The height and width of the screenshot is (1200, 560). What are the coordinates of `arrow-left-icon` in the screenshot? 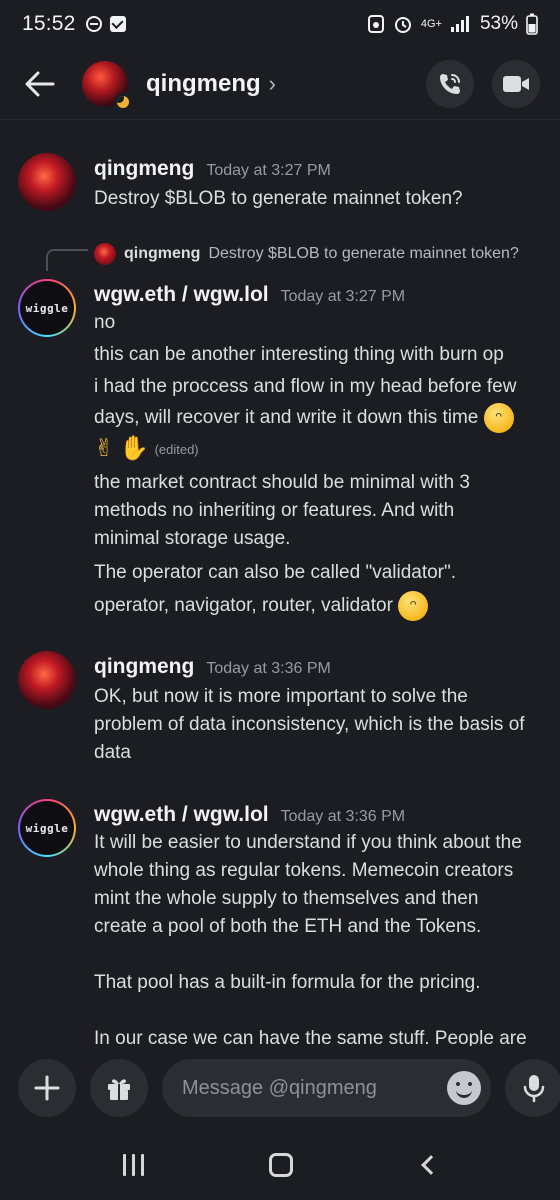 It's located at (40, 83).